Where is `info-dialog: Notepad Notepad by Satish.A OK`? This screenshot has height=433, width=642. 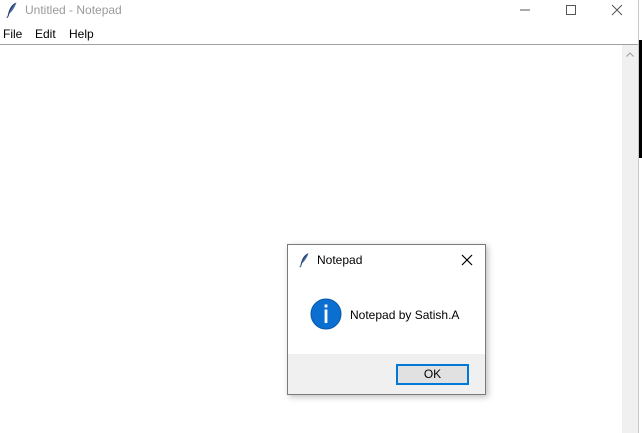 info-dialog: Notepad Notepad by Satish.A OK is located at coordinates (386, 319).